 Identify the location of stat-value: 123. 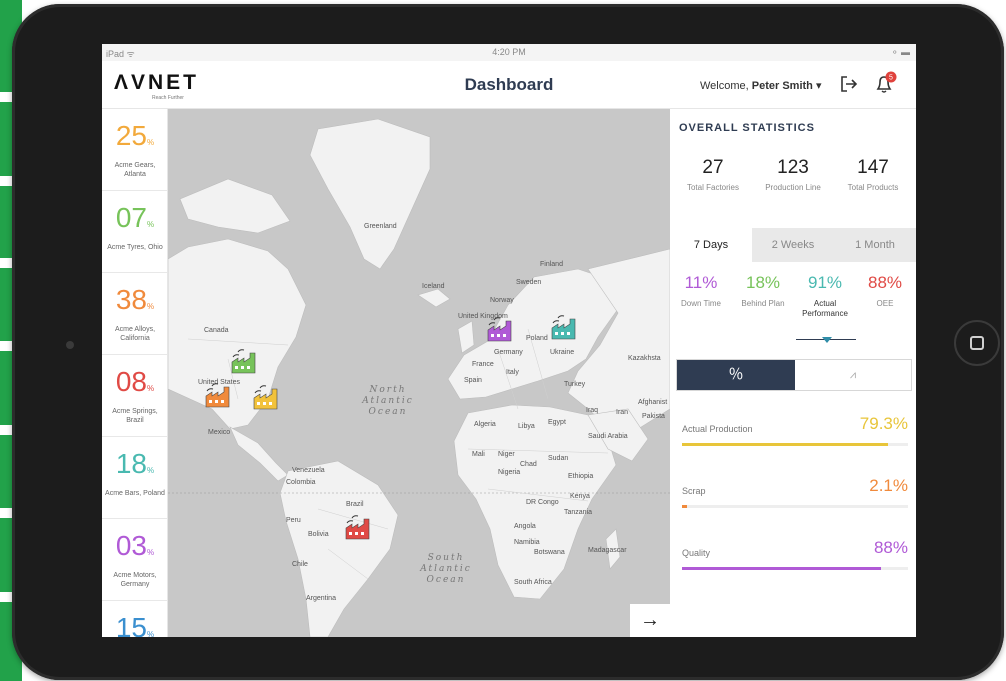
(793, 167).